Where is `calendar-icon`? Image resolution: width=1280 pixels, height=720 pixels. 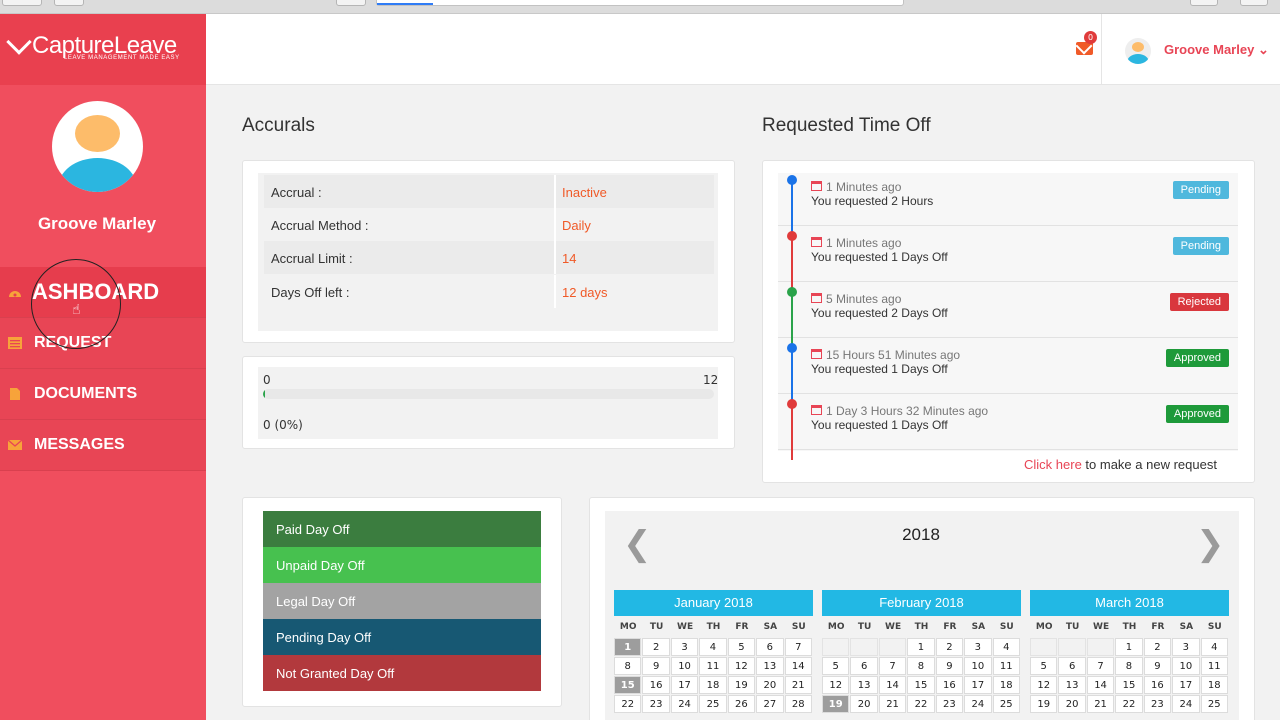 calendar-icon is located at coordinates (816, 186).